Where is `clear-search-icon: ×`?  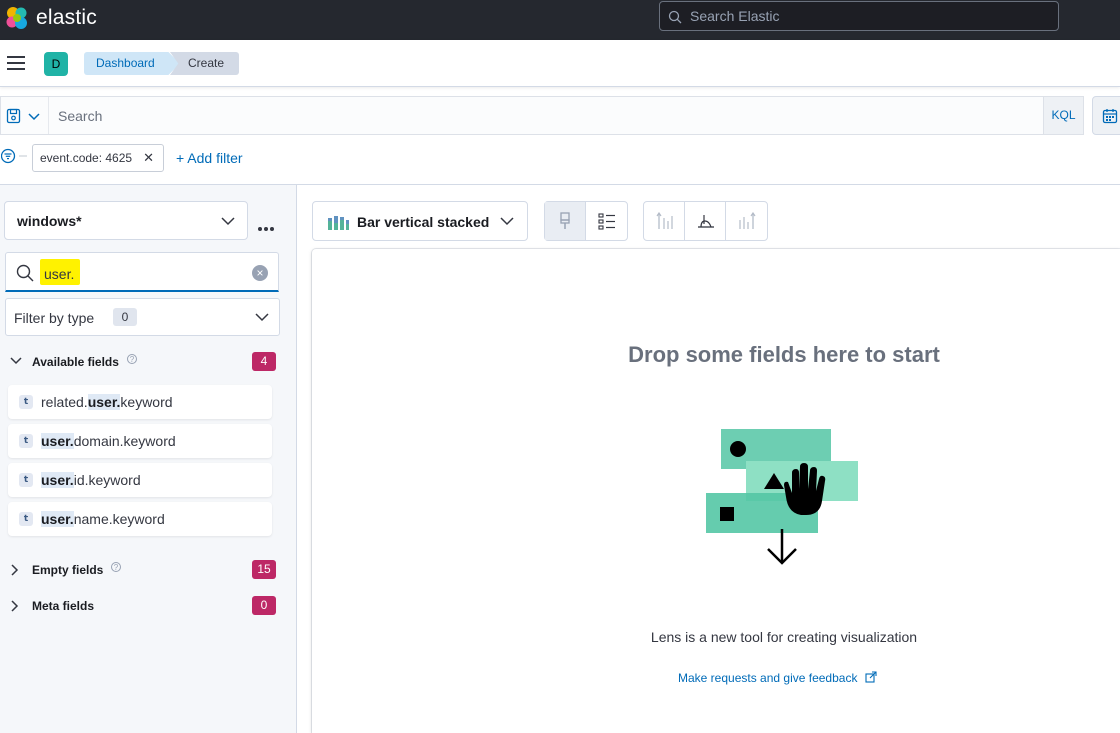
clear-search-icon: × is located at coordinates (260, 273).